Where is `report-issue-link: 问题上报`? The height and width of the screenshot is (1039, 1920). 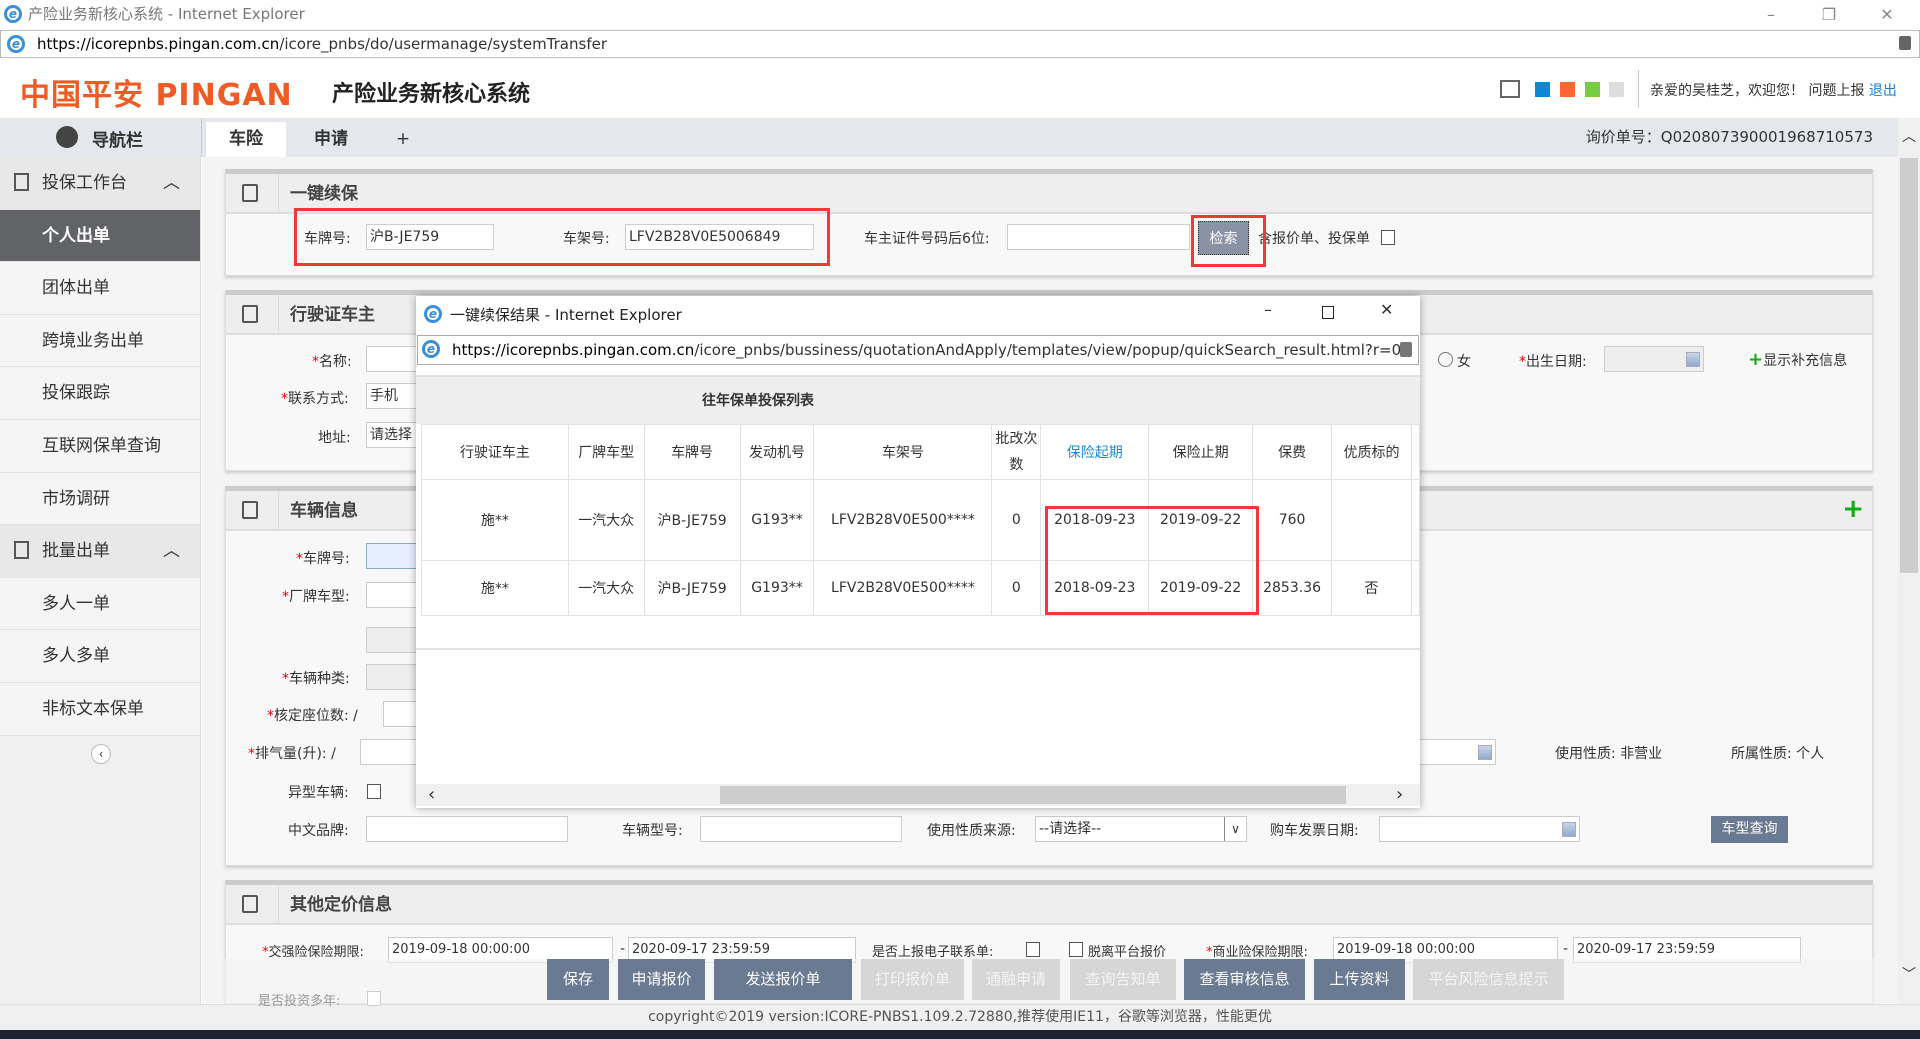 report-issue-link: 问题上报 is located at coordinates (1836, 91).